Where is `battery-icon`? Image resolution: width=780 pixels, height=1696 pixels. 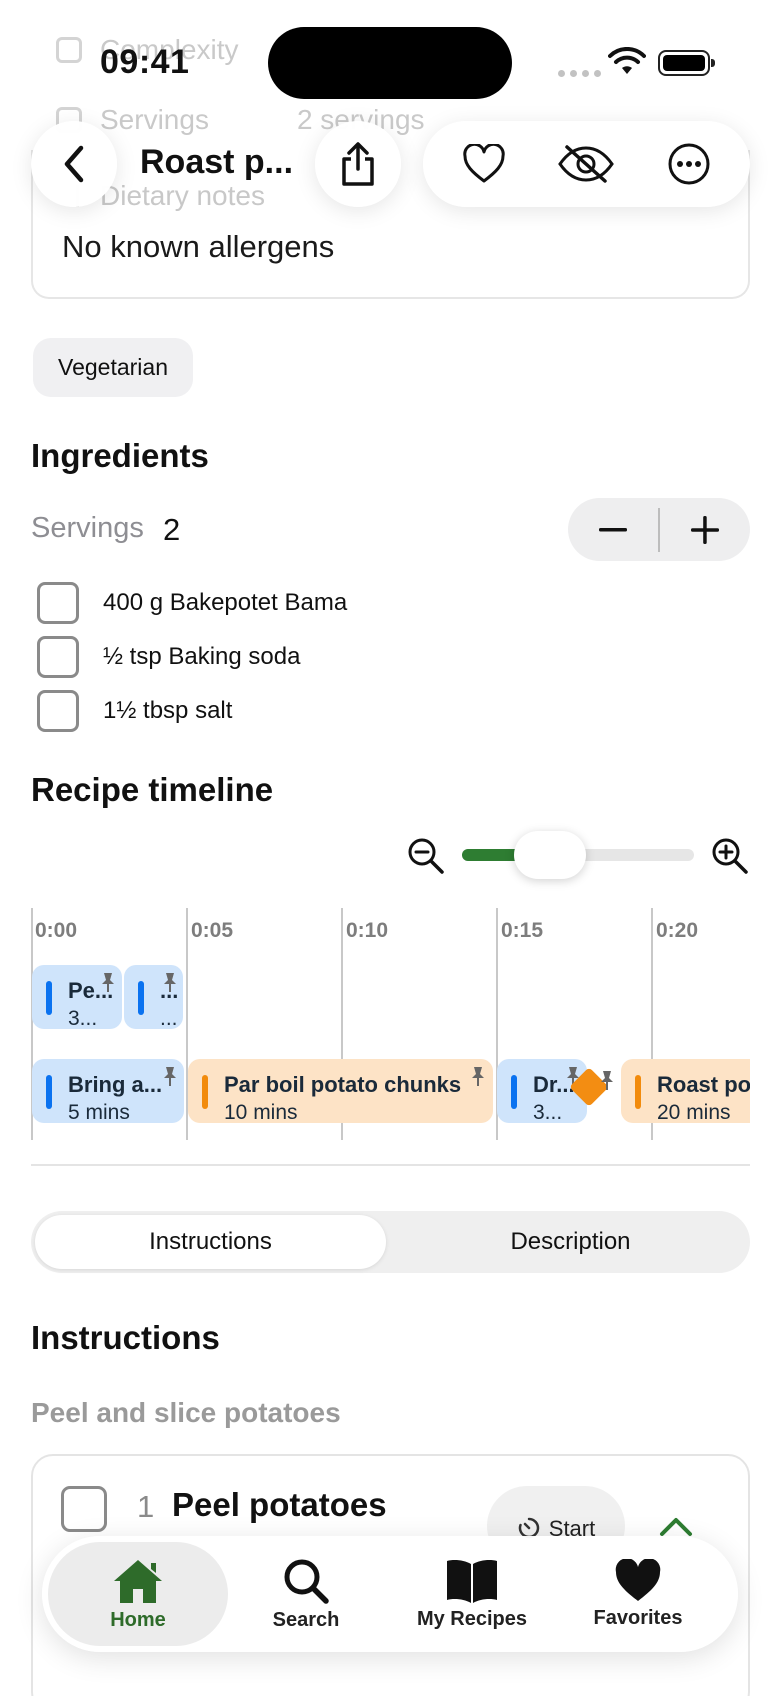
battery-icon is located at coordinates (686, 63).